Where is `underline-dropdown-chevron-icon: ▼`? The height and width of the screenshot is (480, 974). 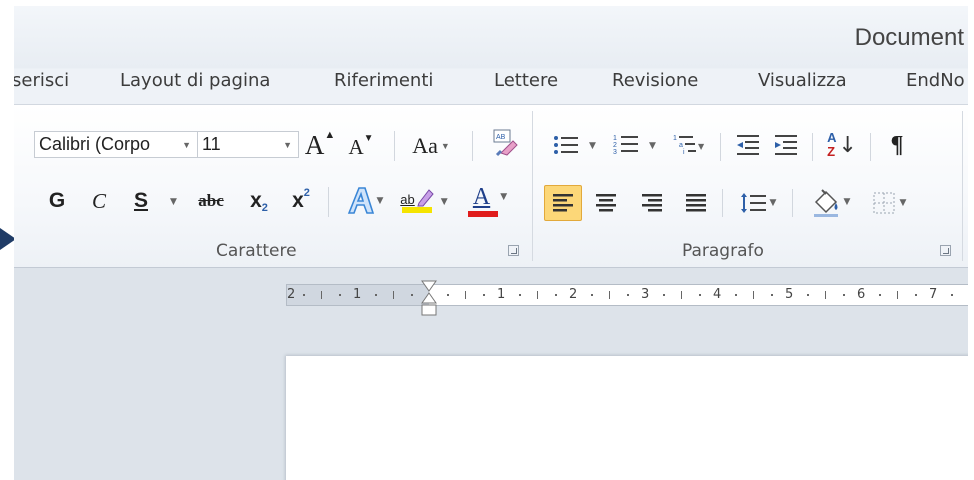 underline-dropdown-chevron-icon: ▼ is located at coordinates (173, 202).